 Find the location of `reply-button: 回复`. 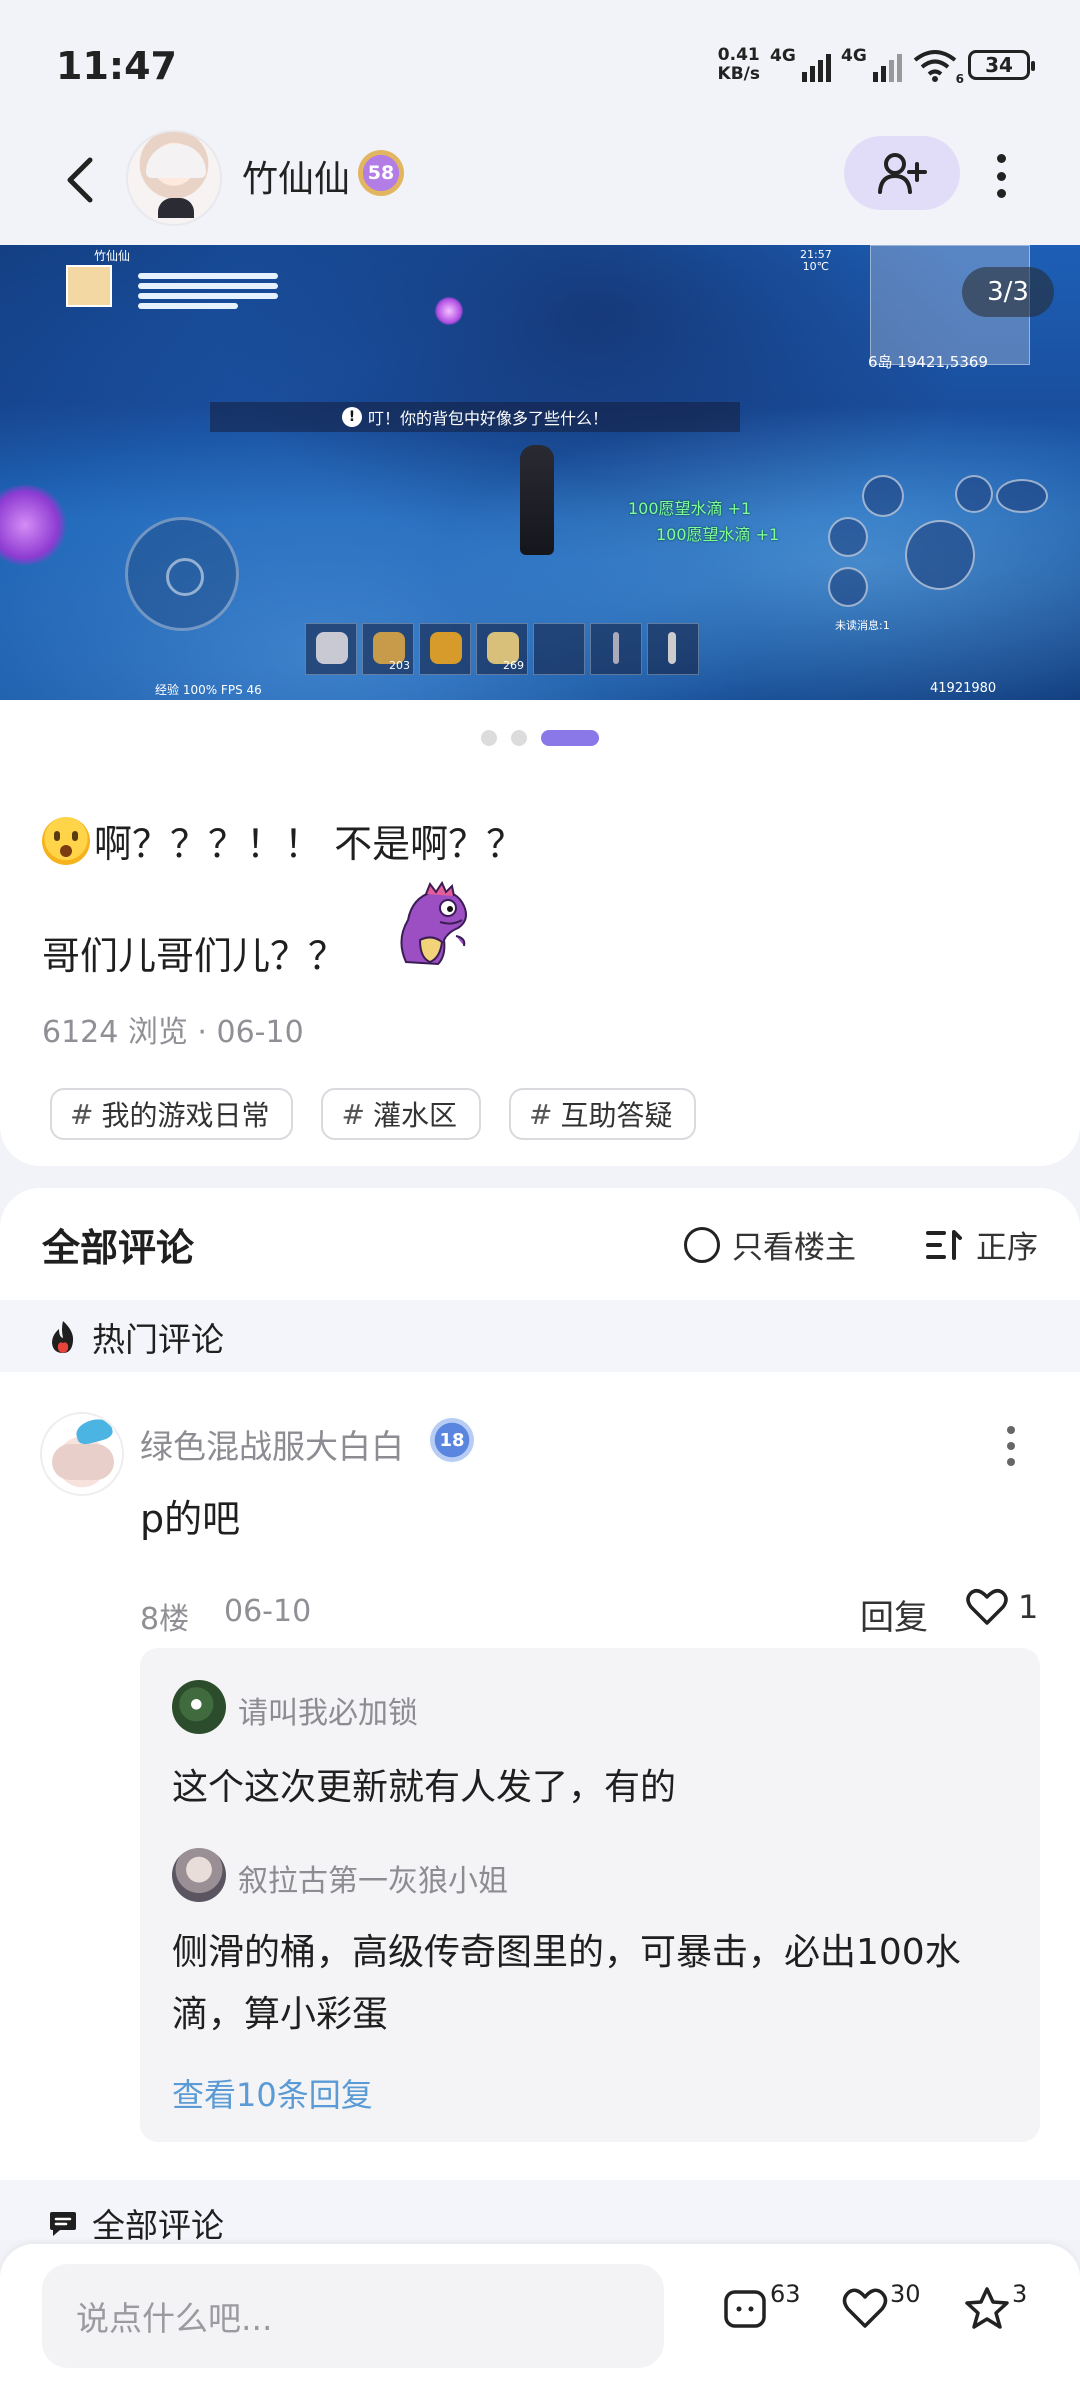

reply-button: 回复 is located at coordinates (894, 1614).